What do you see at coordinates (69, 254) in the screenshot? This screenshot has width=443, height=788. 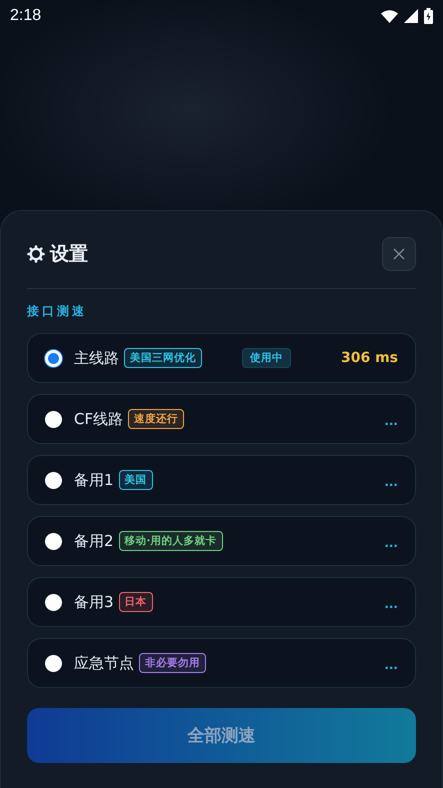 I see `sheet-title: 设置` at bounding box center [69, 254].